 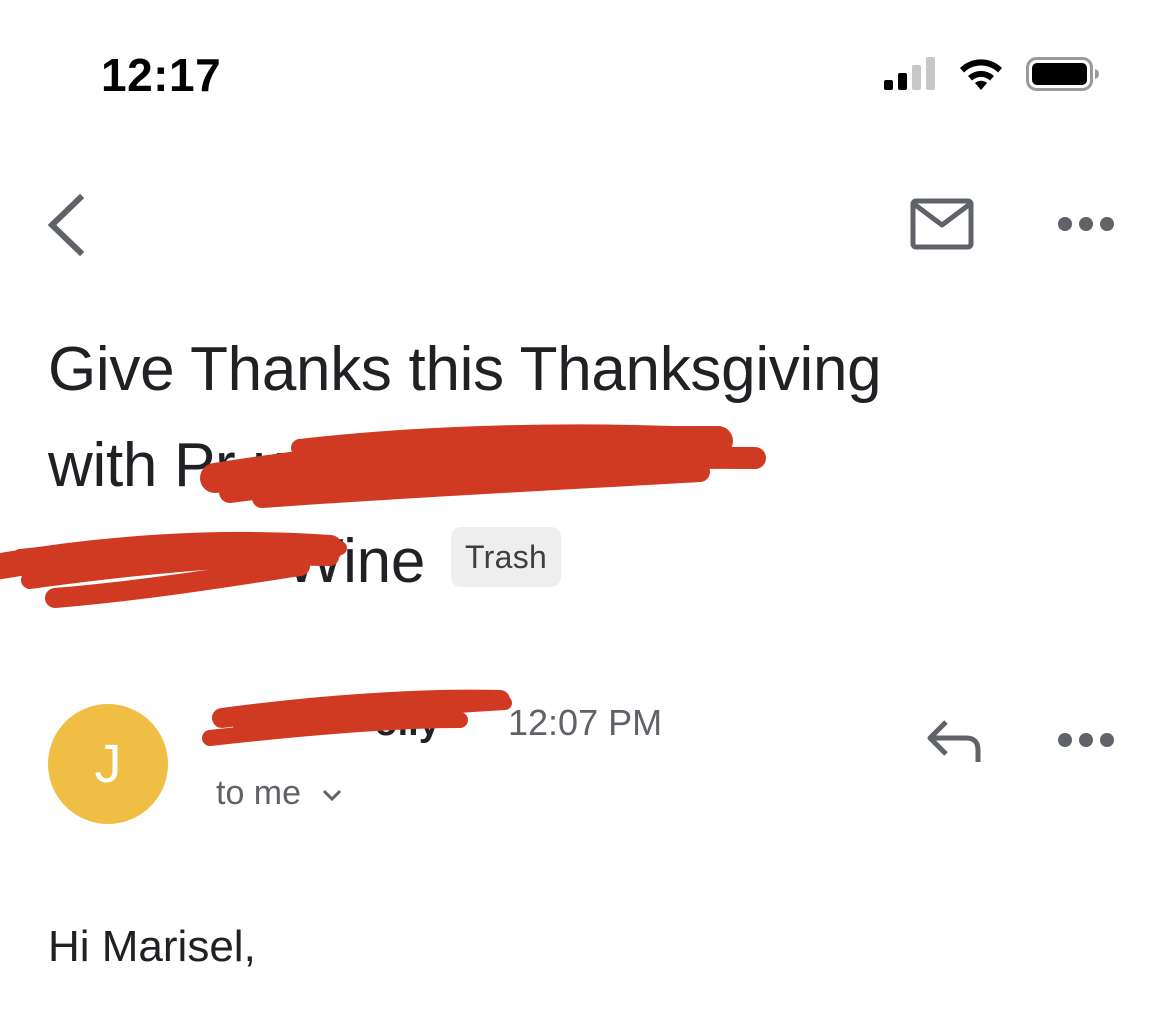 I want to click on sender-name: olly, so click(x=328, y=723).